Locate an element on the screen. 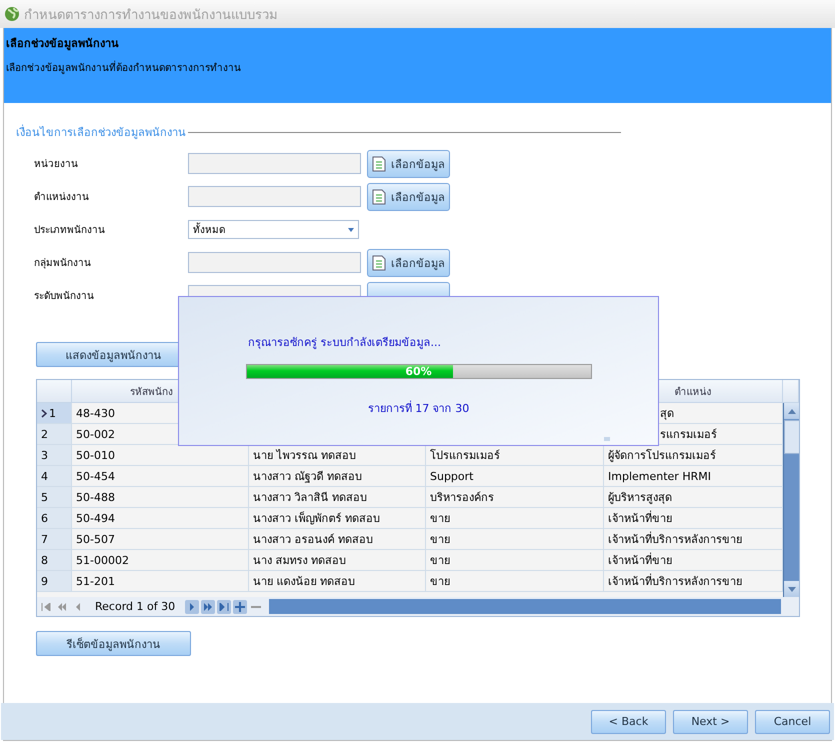 The height and width of the screenshot is (744, 835). last-record-icon is located at coordinates (224, 607).